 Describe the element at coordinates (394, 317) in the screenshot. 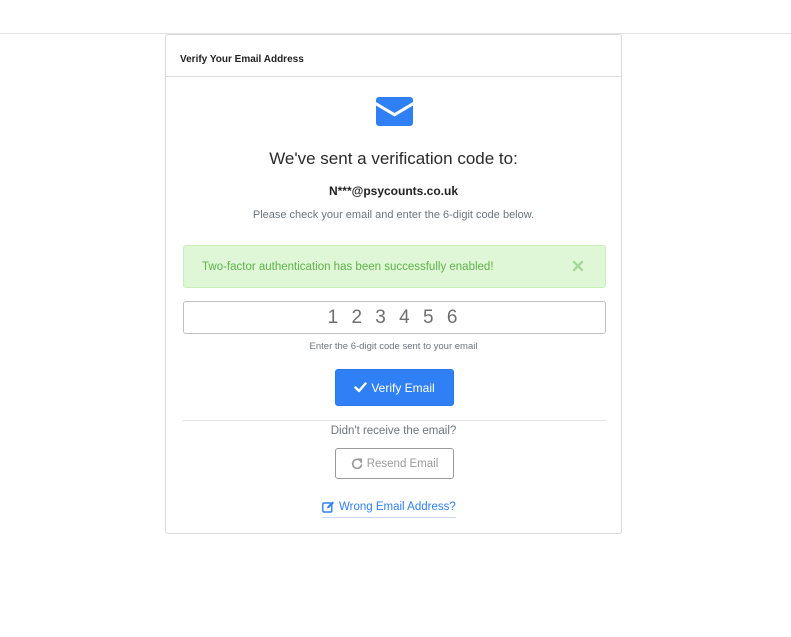

I see `verification-code-input` at that location.